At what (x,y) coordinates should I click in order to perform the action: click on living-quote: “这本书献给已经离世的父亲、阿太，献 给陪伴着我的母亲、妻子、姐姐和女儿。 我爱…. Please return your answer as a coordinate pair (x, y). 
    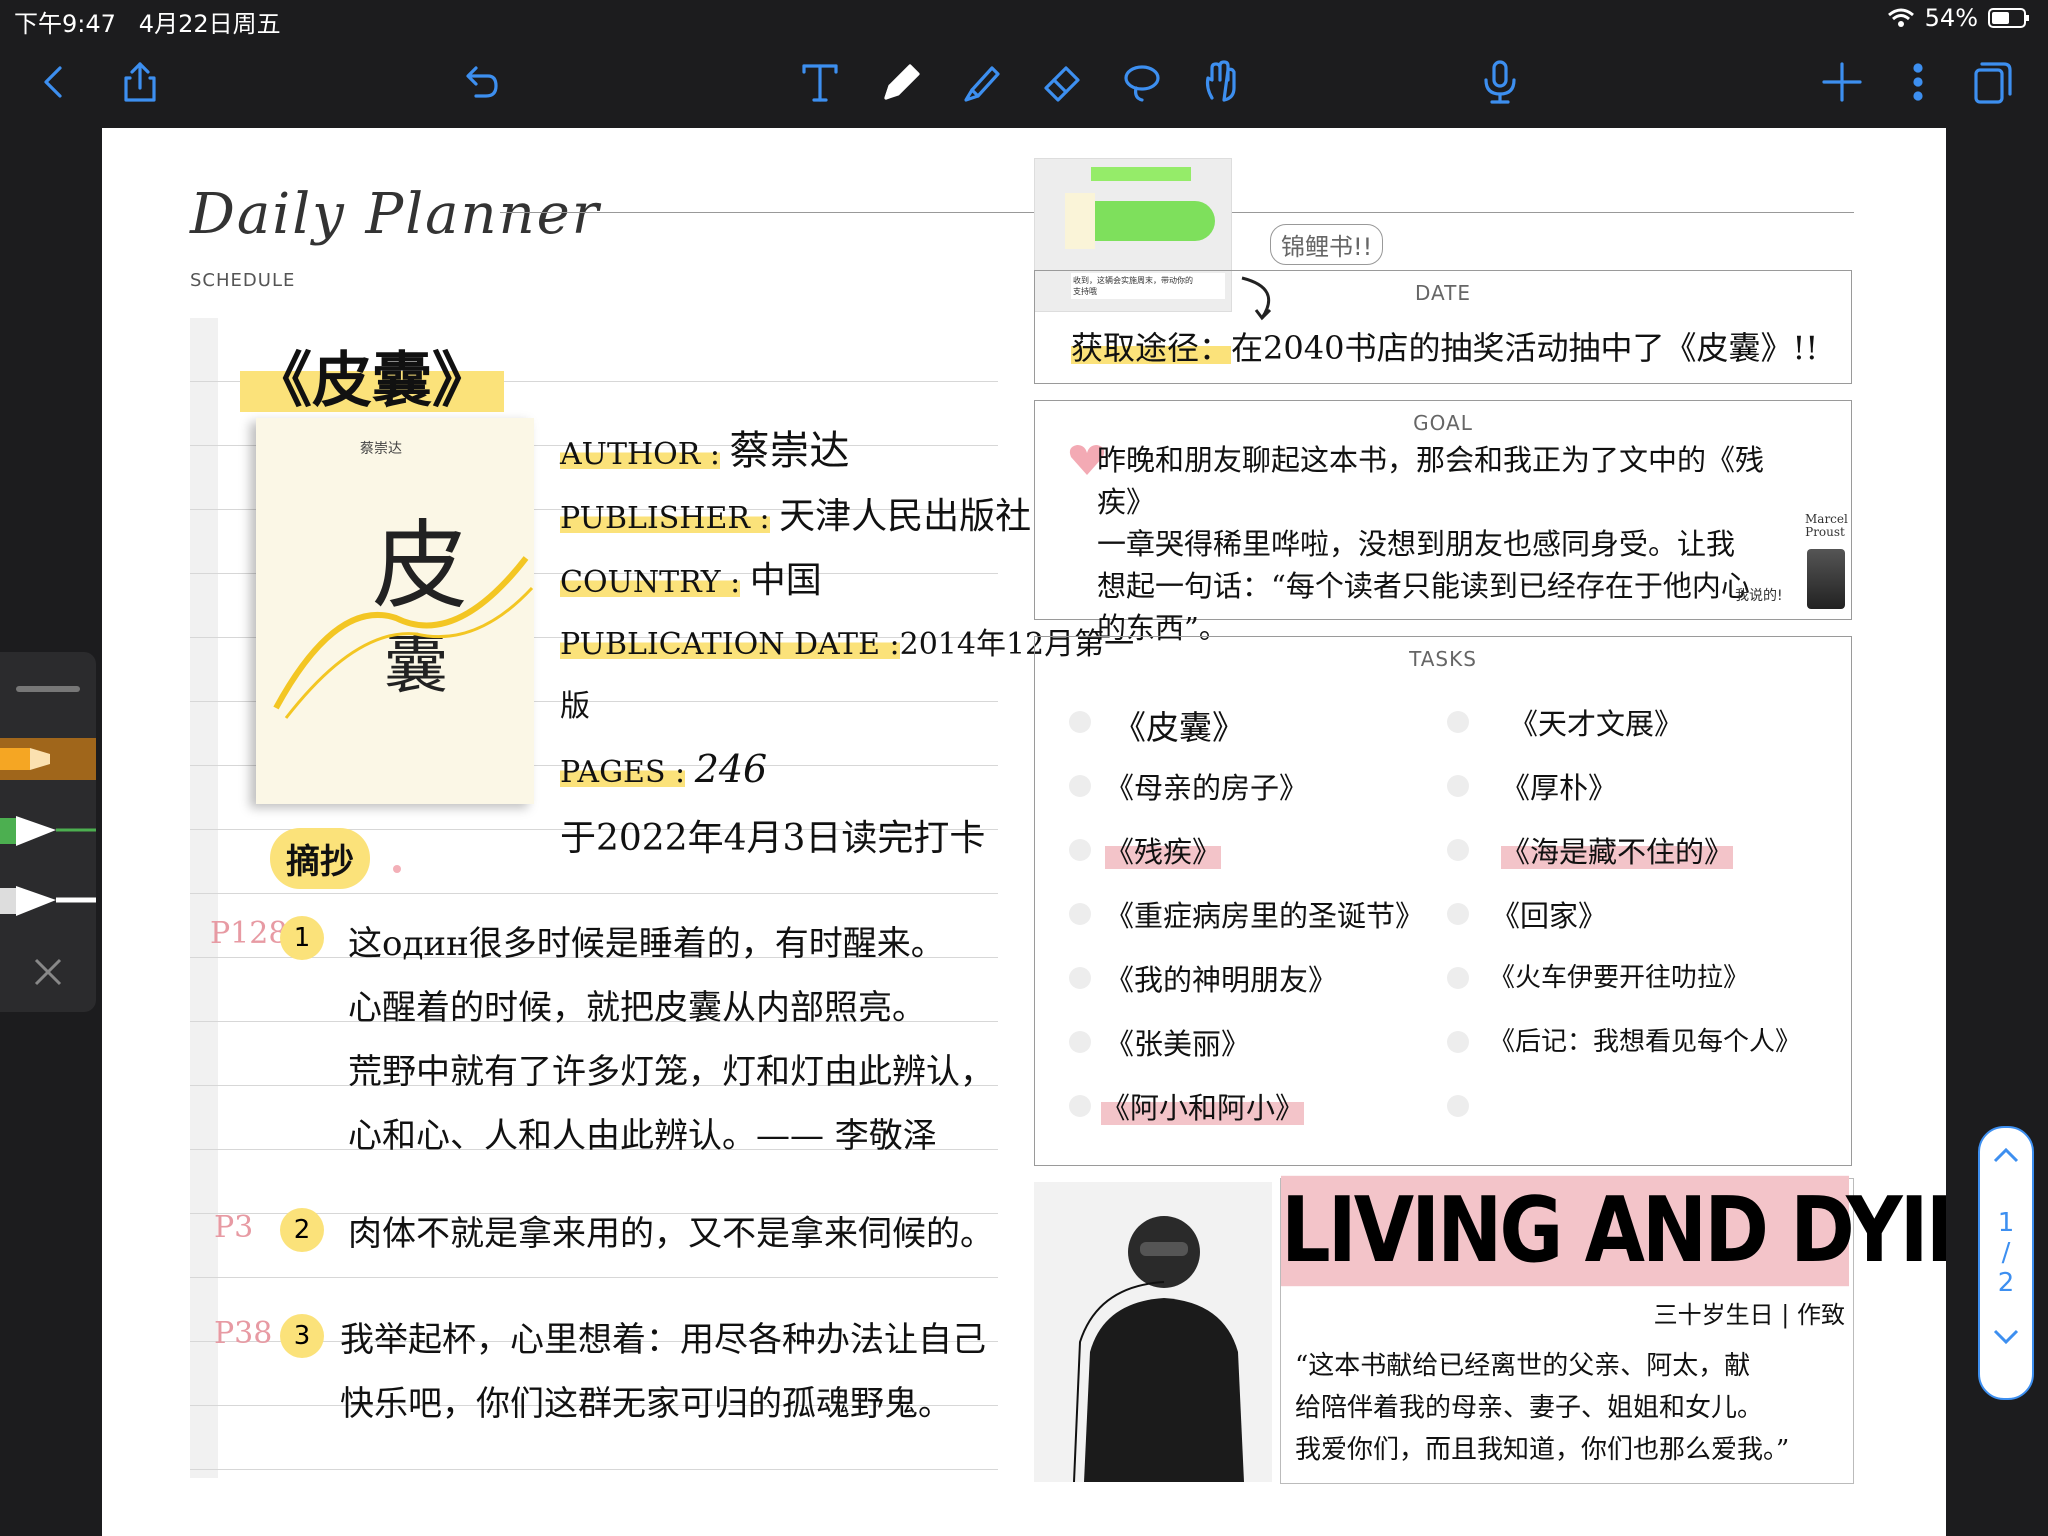
    Looking at the image, I should click on (1542, 1408).